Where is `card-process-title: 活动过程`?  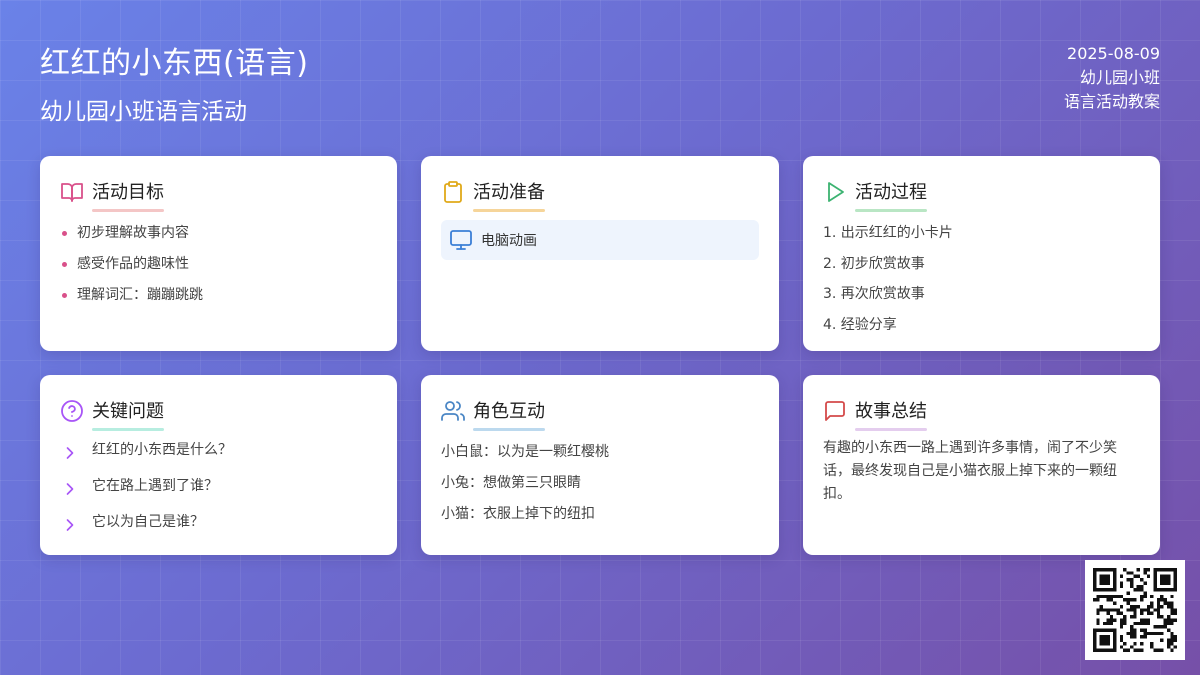
card-process-title: 活动过程 is located at coordinates (891, 195).